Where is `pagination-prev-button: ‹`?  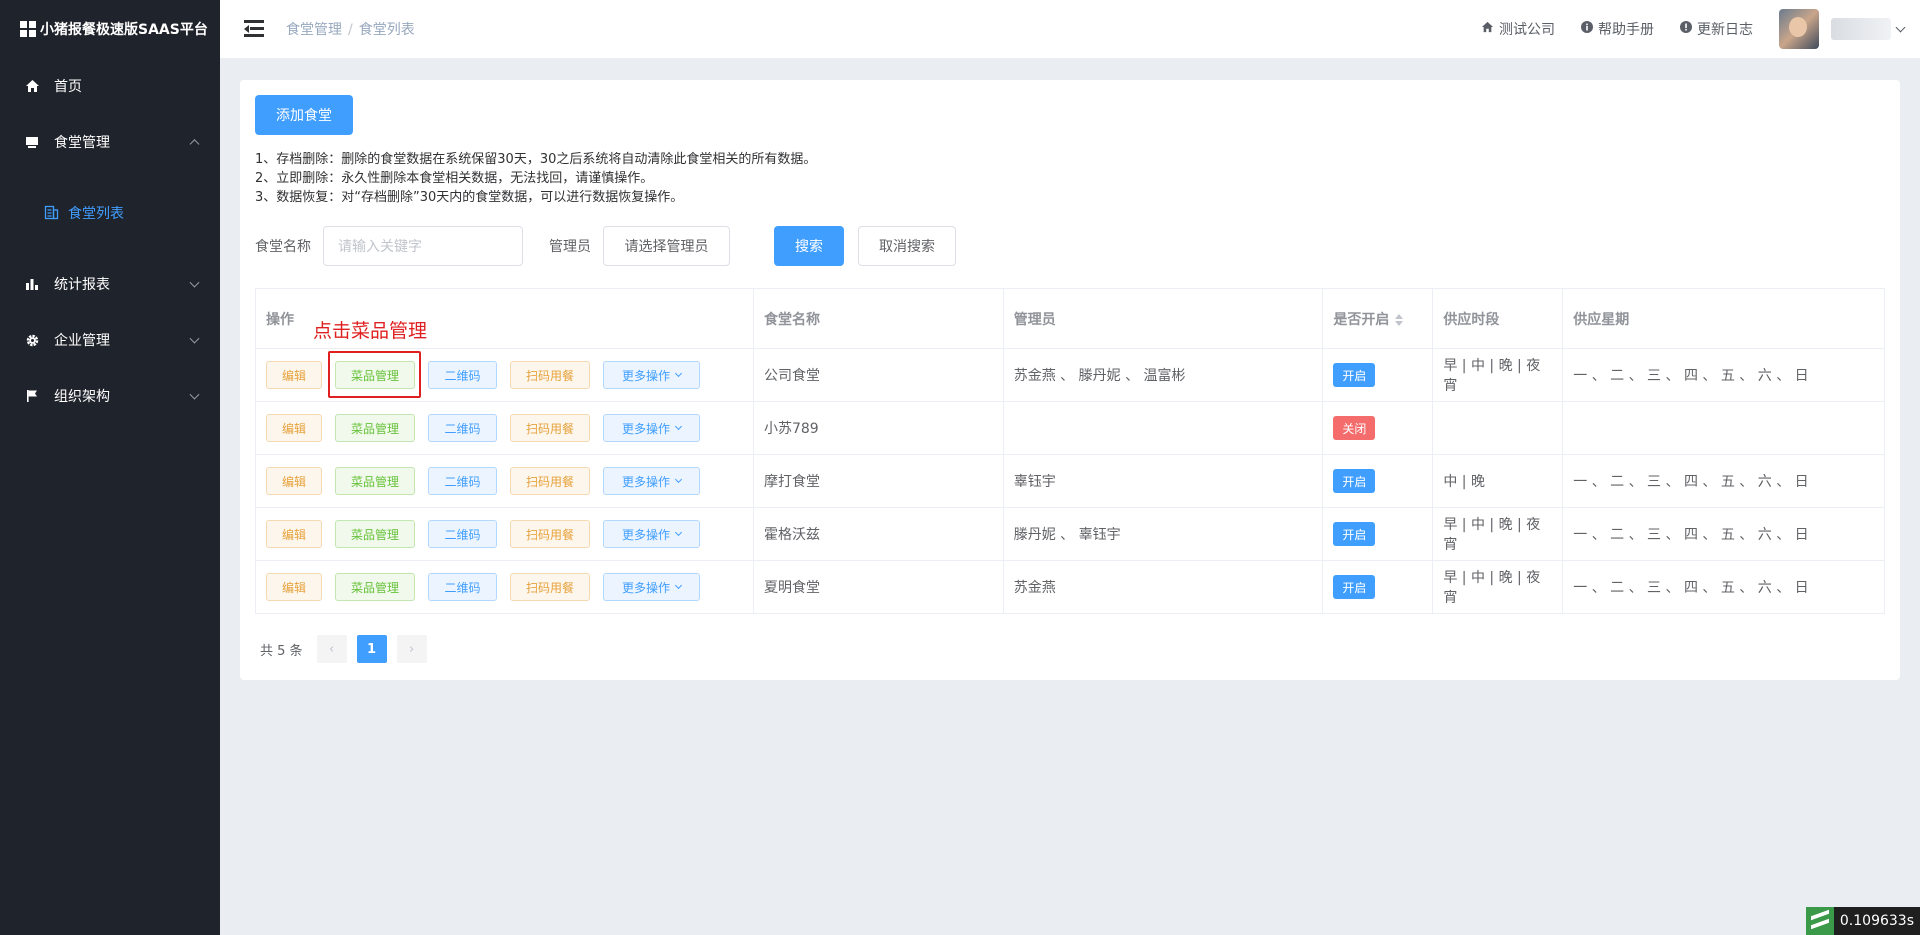
pagination-prev-button: ‹ is located at coordinates (331, 649).